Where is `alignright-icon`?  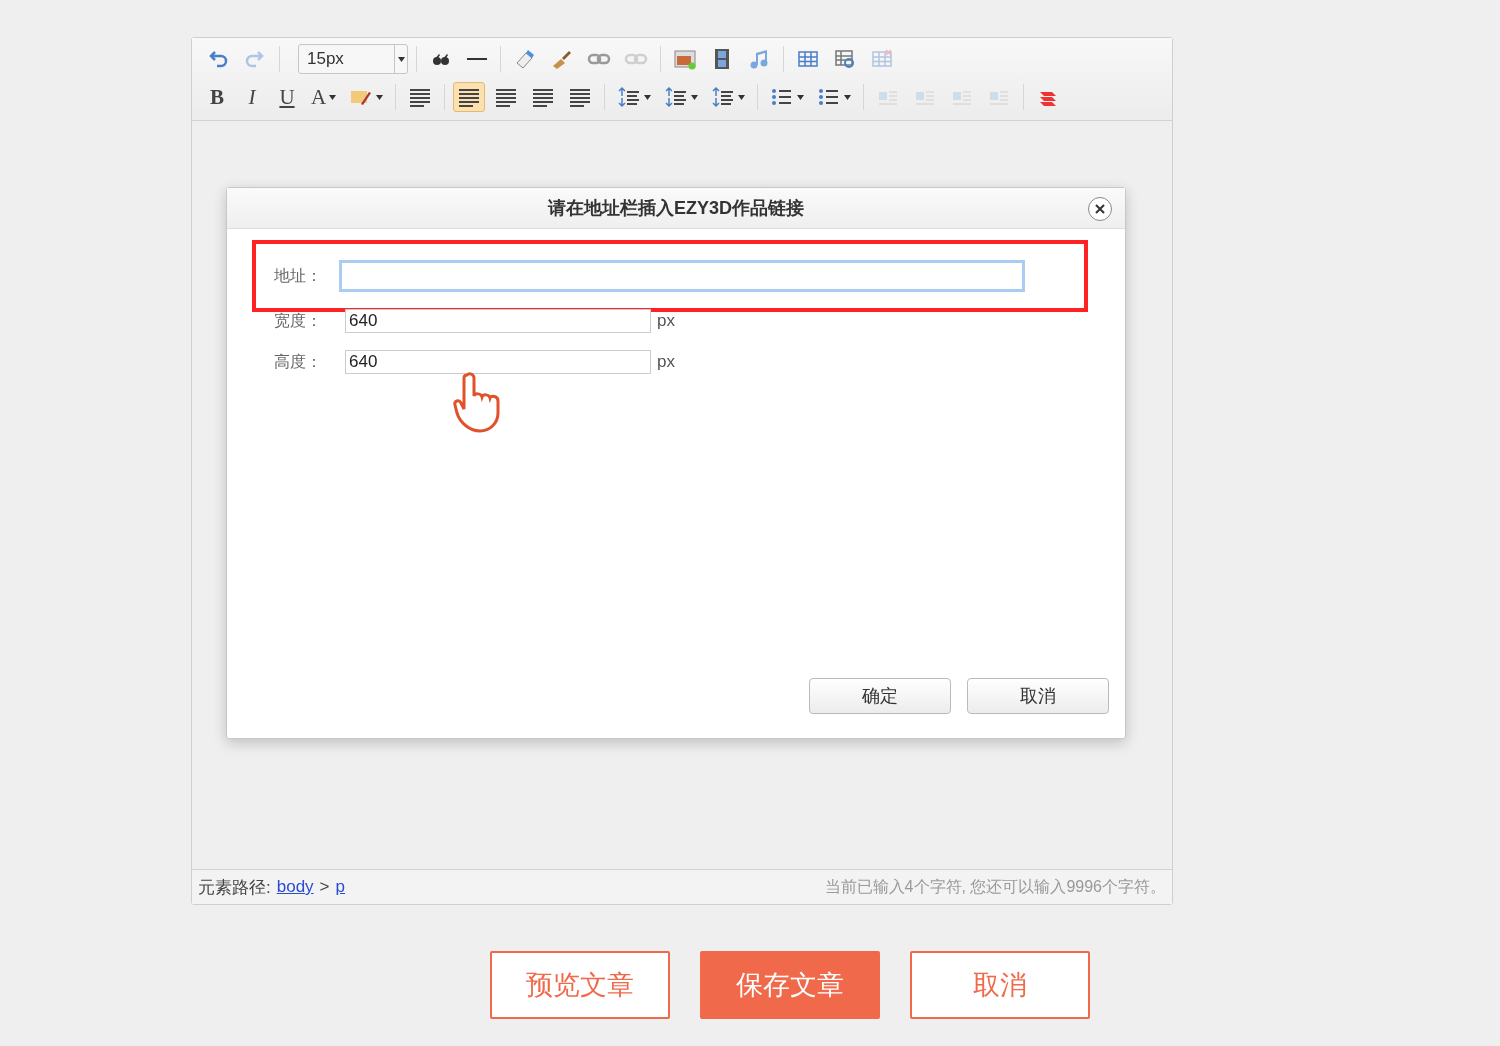
alignright-icon is located at coordinates (543, 97).